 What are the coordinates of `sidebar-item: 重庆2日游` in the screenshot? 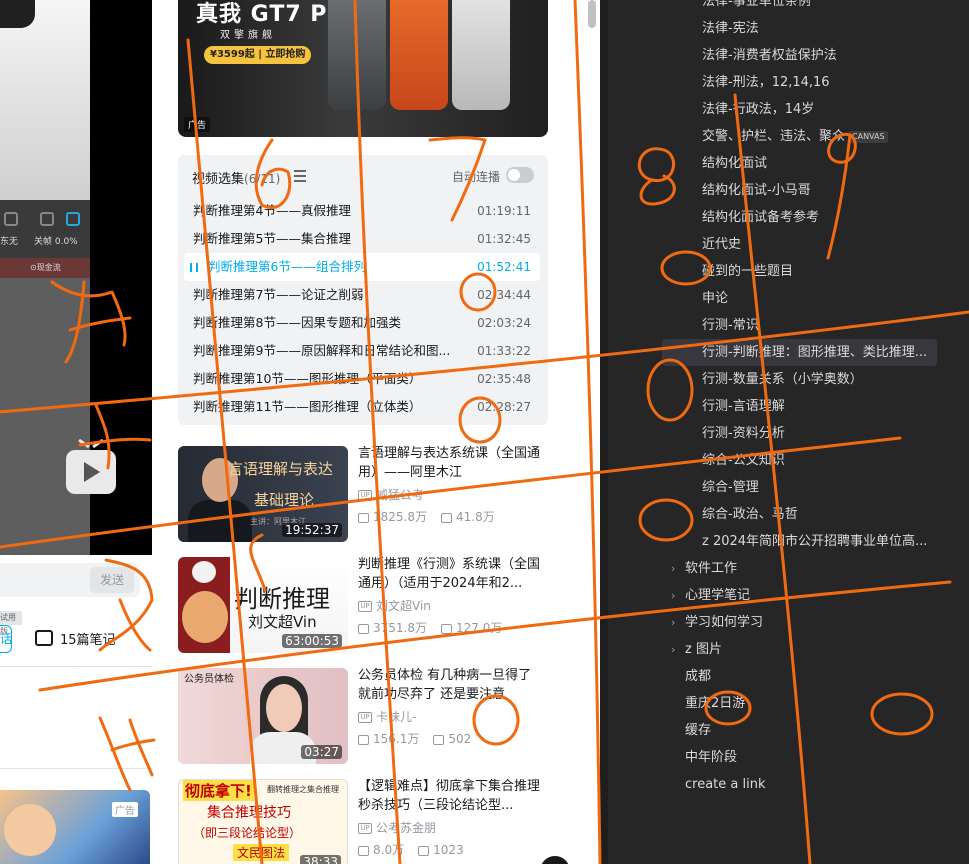 It's located at (715, 703).